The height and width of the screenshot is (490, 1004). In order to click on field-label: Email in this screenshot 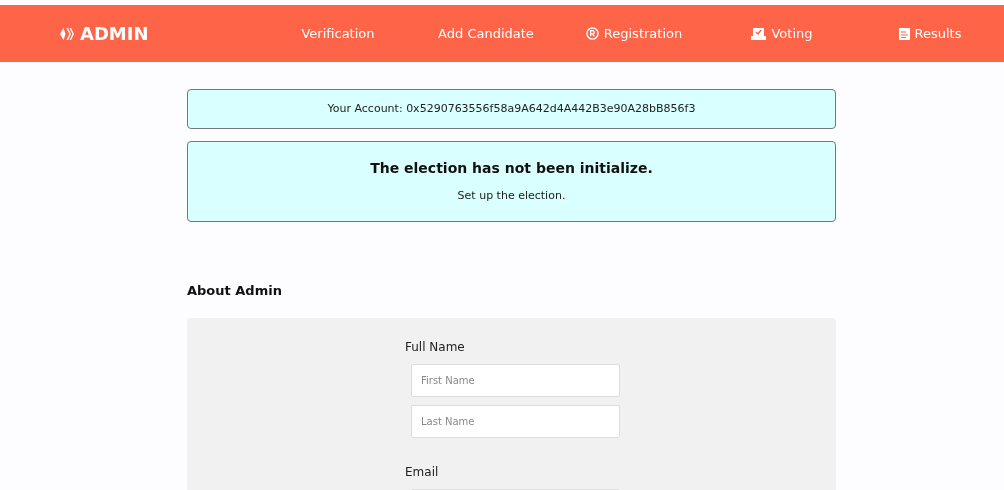, I will do `click(422, 472)`.